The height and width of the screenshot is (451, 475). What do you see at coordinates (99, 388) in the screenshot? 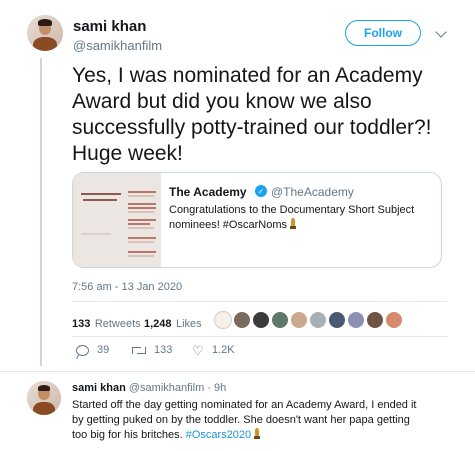
I see `reply-author-name: sami khan` at bounding box center [99, 388].